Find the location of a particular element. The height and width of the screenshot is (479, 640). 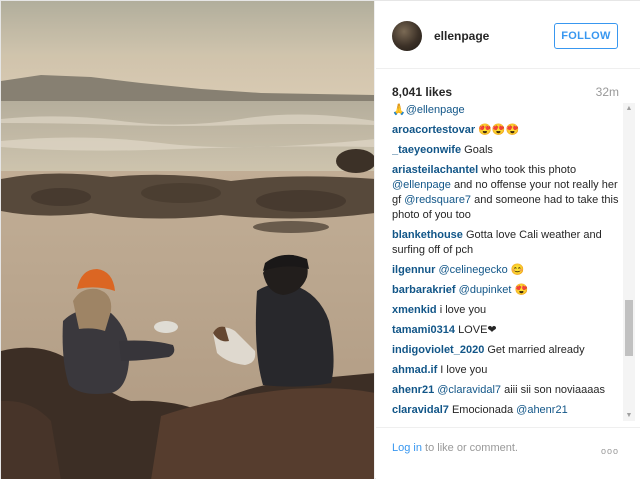

comment-username: barbarakrief is located at coordinates (424, 290).